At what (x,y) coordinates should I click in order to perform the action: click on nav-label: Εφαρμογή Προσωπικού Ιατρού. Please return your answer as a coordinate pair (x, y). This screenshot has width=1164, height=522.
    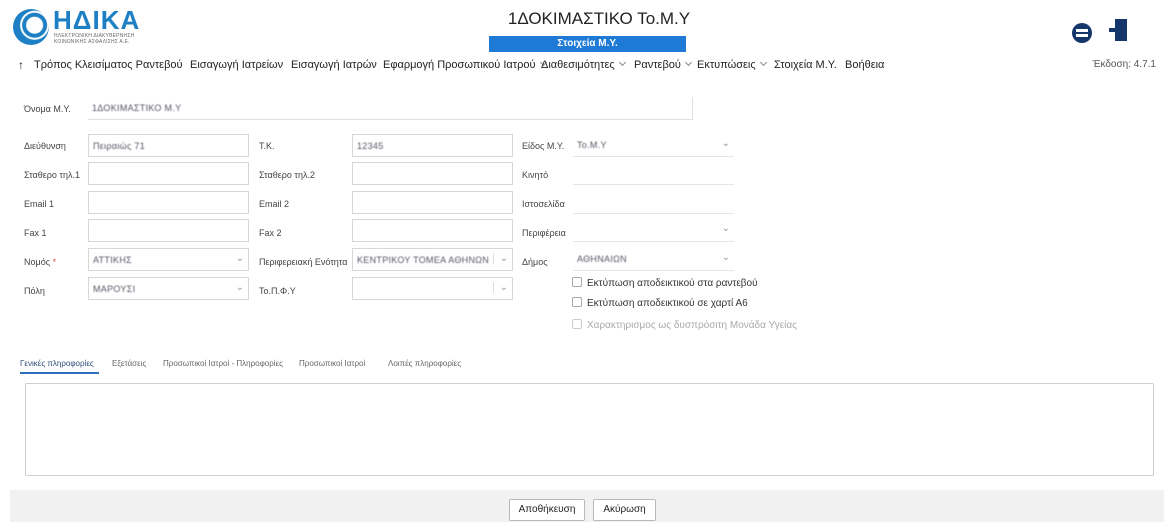
    Looking at the image, I should click on (459, 65).